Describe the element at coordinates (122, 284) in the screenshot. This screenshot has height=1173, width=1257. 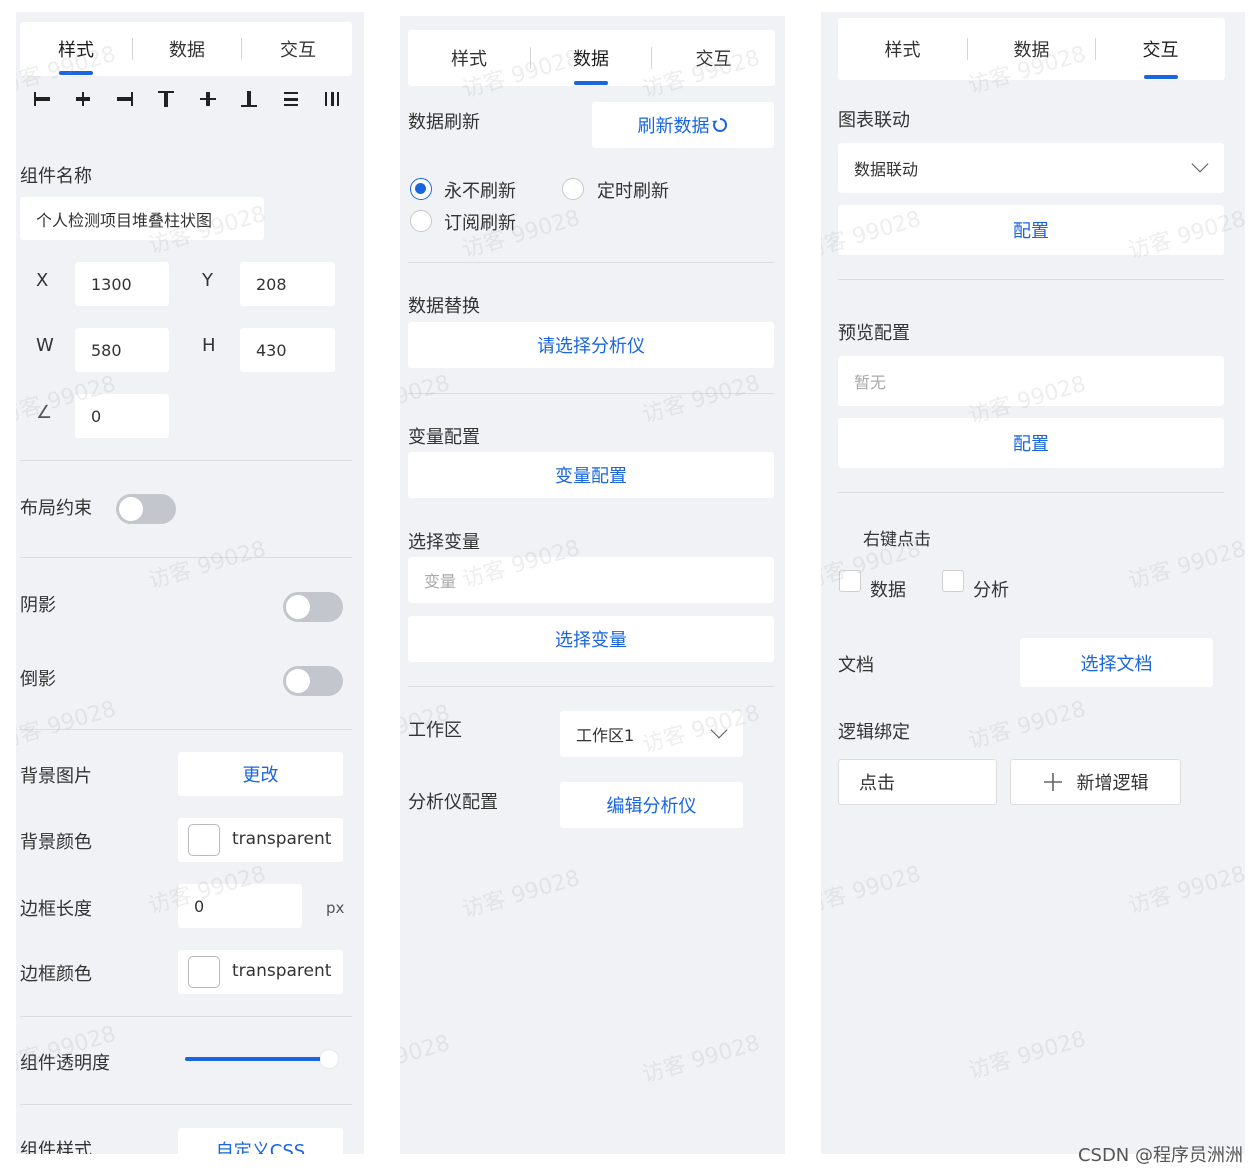
I see `x-input: 1300` at that location.